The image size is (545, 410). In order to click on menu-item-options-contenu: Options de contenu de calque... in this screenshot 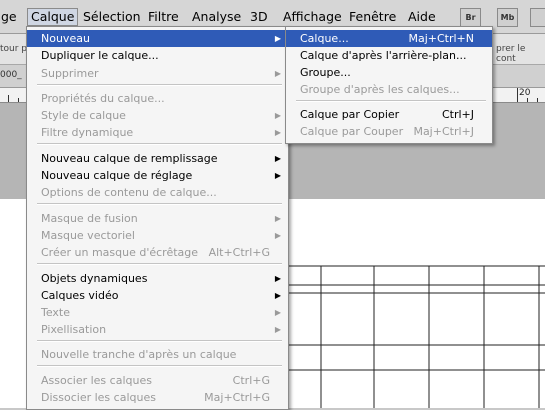, I will do `click(157, 192)`.